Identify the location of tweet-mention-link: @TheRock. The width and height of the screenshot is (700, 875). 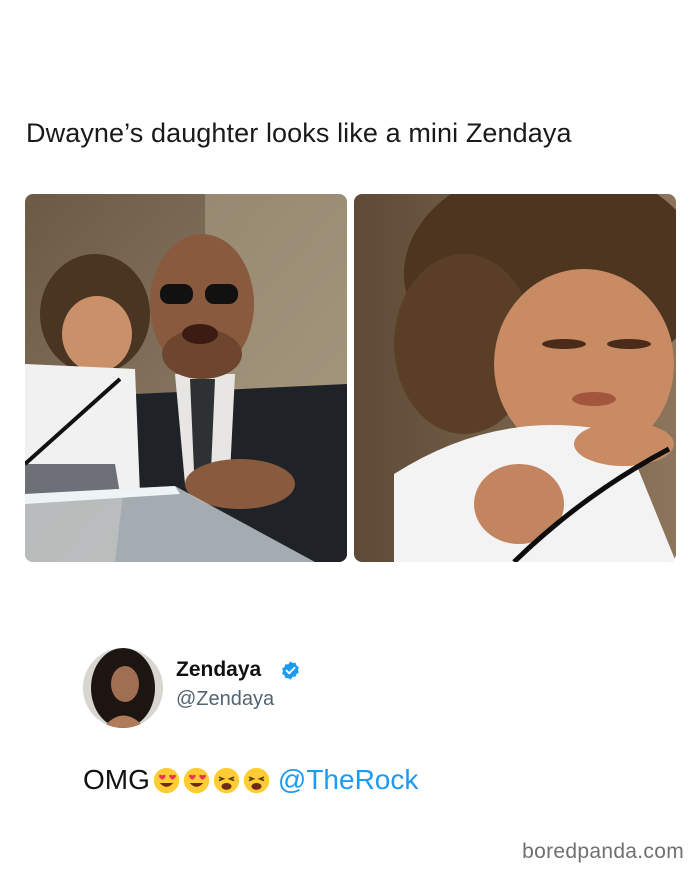
(348, 780).